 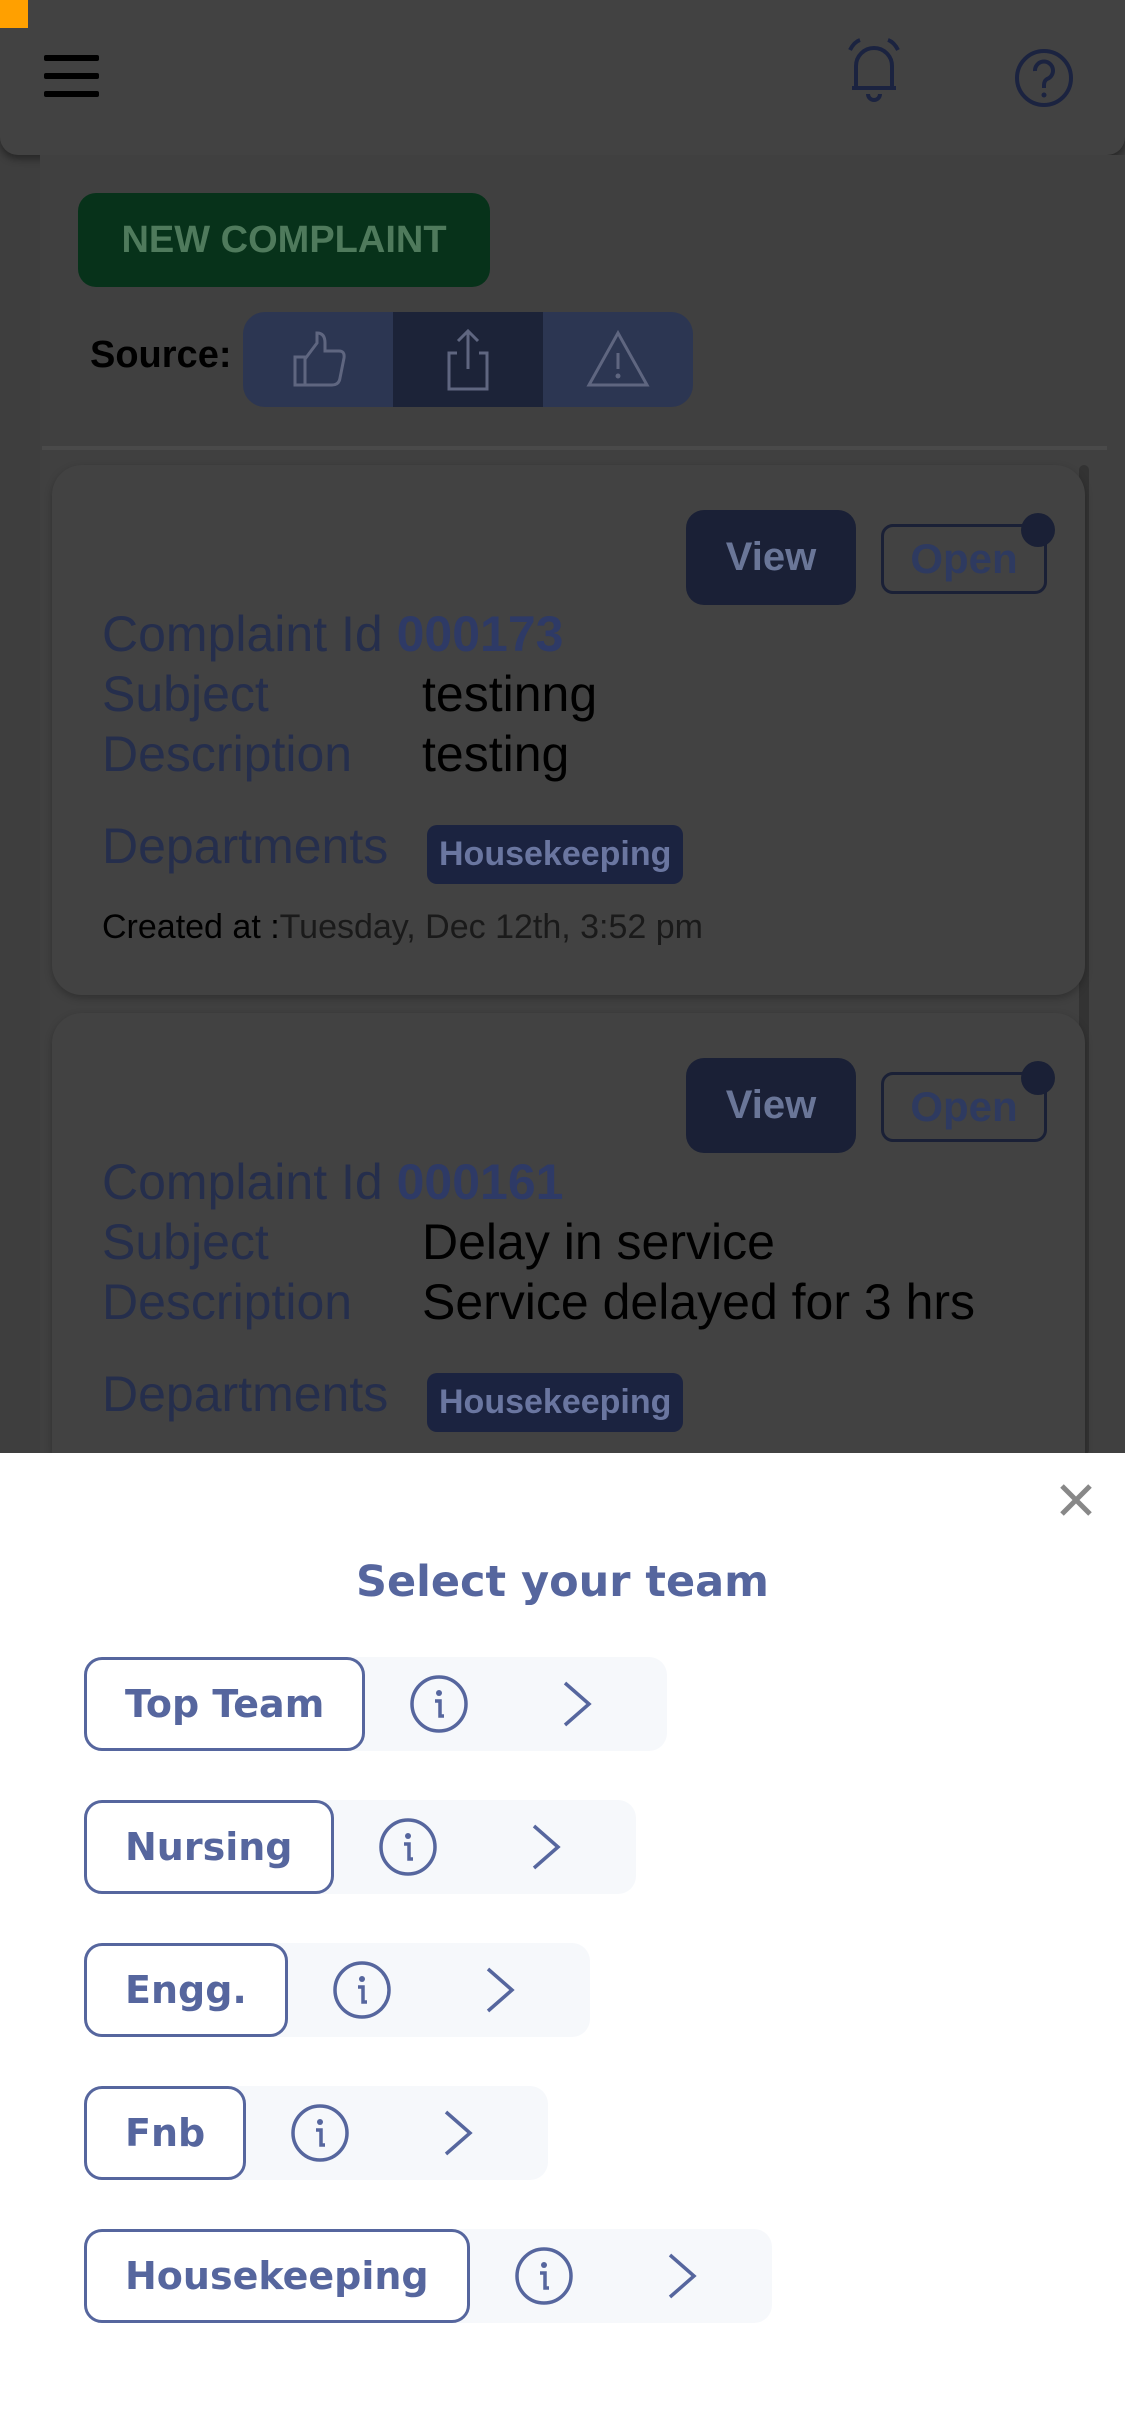 I want to click on team-button: Housekeeping, so click(x=277, y=2276).